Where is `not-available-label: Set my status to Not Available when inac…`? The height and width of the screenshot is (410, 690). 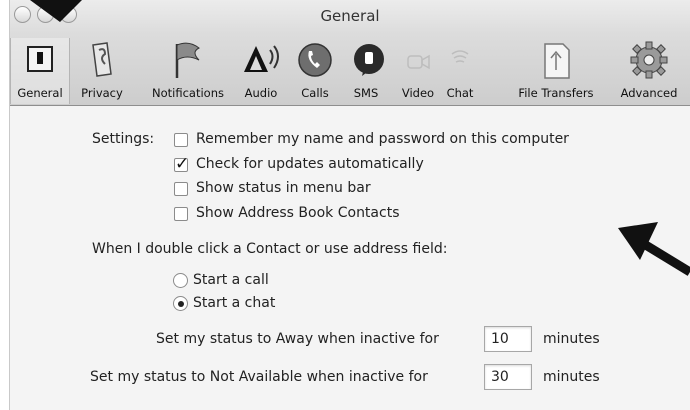
not-available-label: Set my status to Not Available when inac… is located at coordinates (259, 377).